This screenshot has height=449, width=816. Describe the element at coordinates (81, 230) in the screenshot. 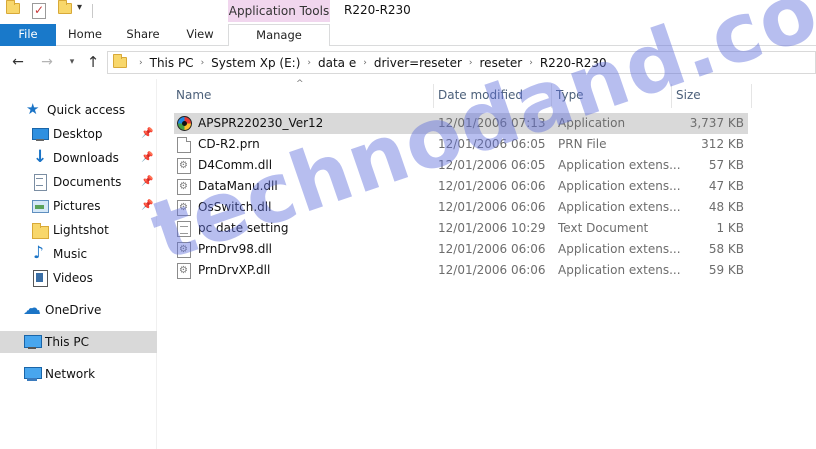

I see `sidebar-item-label: Lightshot` at that location.